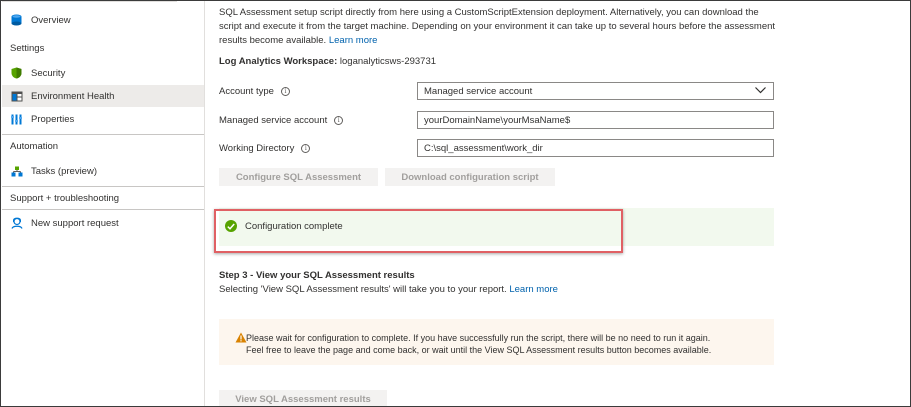 The image size is (911, 407). Describe the element at coordinates (103, 73) in the screenshot. I see `sidebar-item-security: Security` at that location.